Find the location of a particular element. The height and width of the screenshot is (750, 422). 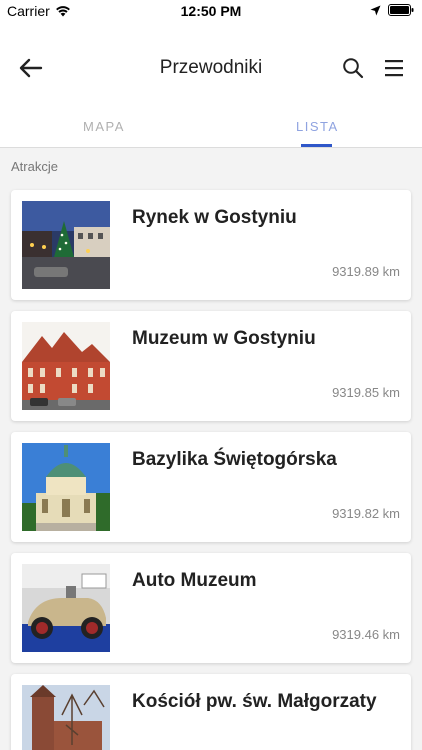

item-title: Muzeum w Gostyniu is located at coordinates (224, 338).